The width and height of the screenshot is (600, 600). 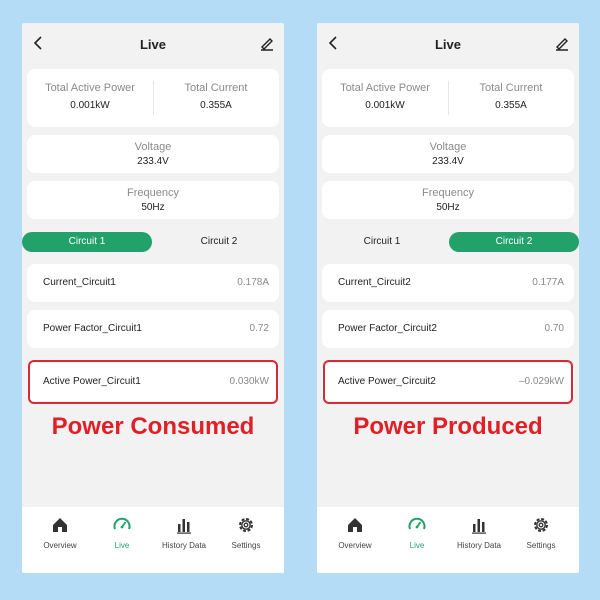 I want to click on caption: Power Consumed, so click(x=153, y=426).